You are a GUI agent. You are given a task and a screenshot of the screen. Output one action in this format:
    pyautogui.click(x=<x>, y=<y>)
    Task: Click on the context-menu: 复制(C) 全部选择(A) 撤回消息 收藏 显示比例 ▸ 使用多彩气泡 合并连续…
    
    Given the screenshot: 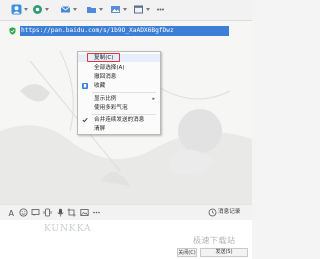 What is the action you would take?
    pyautogui.click(x=119, y=93)
    